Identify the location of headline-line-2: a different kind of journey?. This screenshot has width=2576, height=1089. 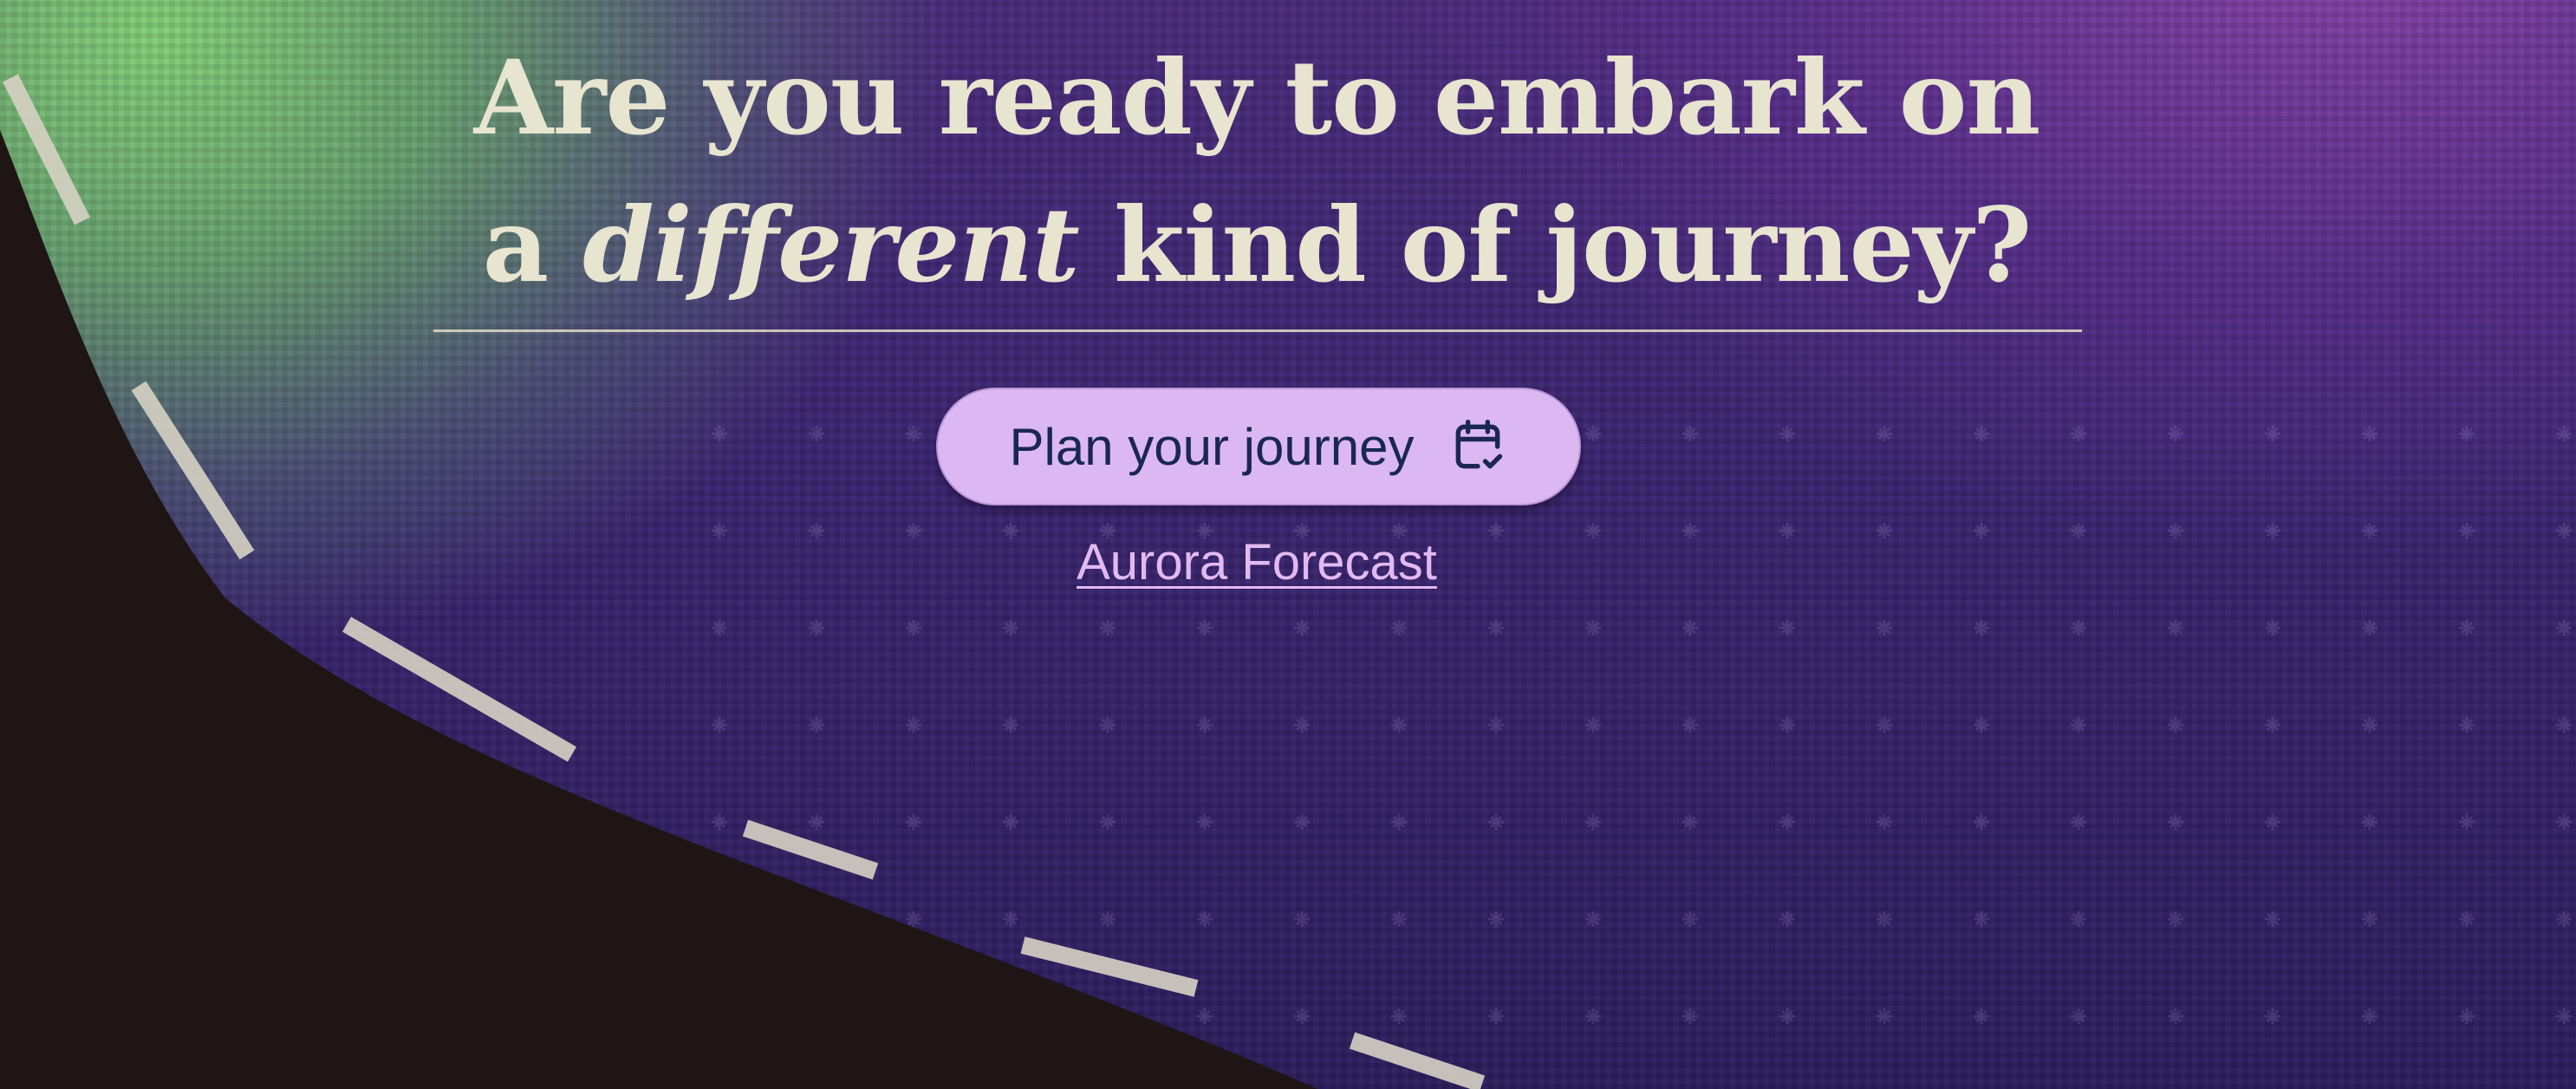
(1256, 245).